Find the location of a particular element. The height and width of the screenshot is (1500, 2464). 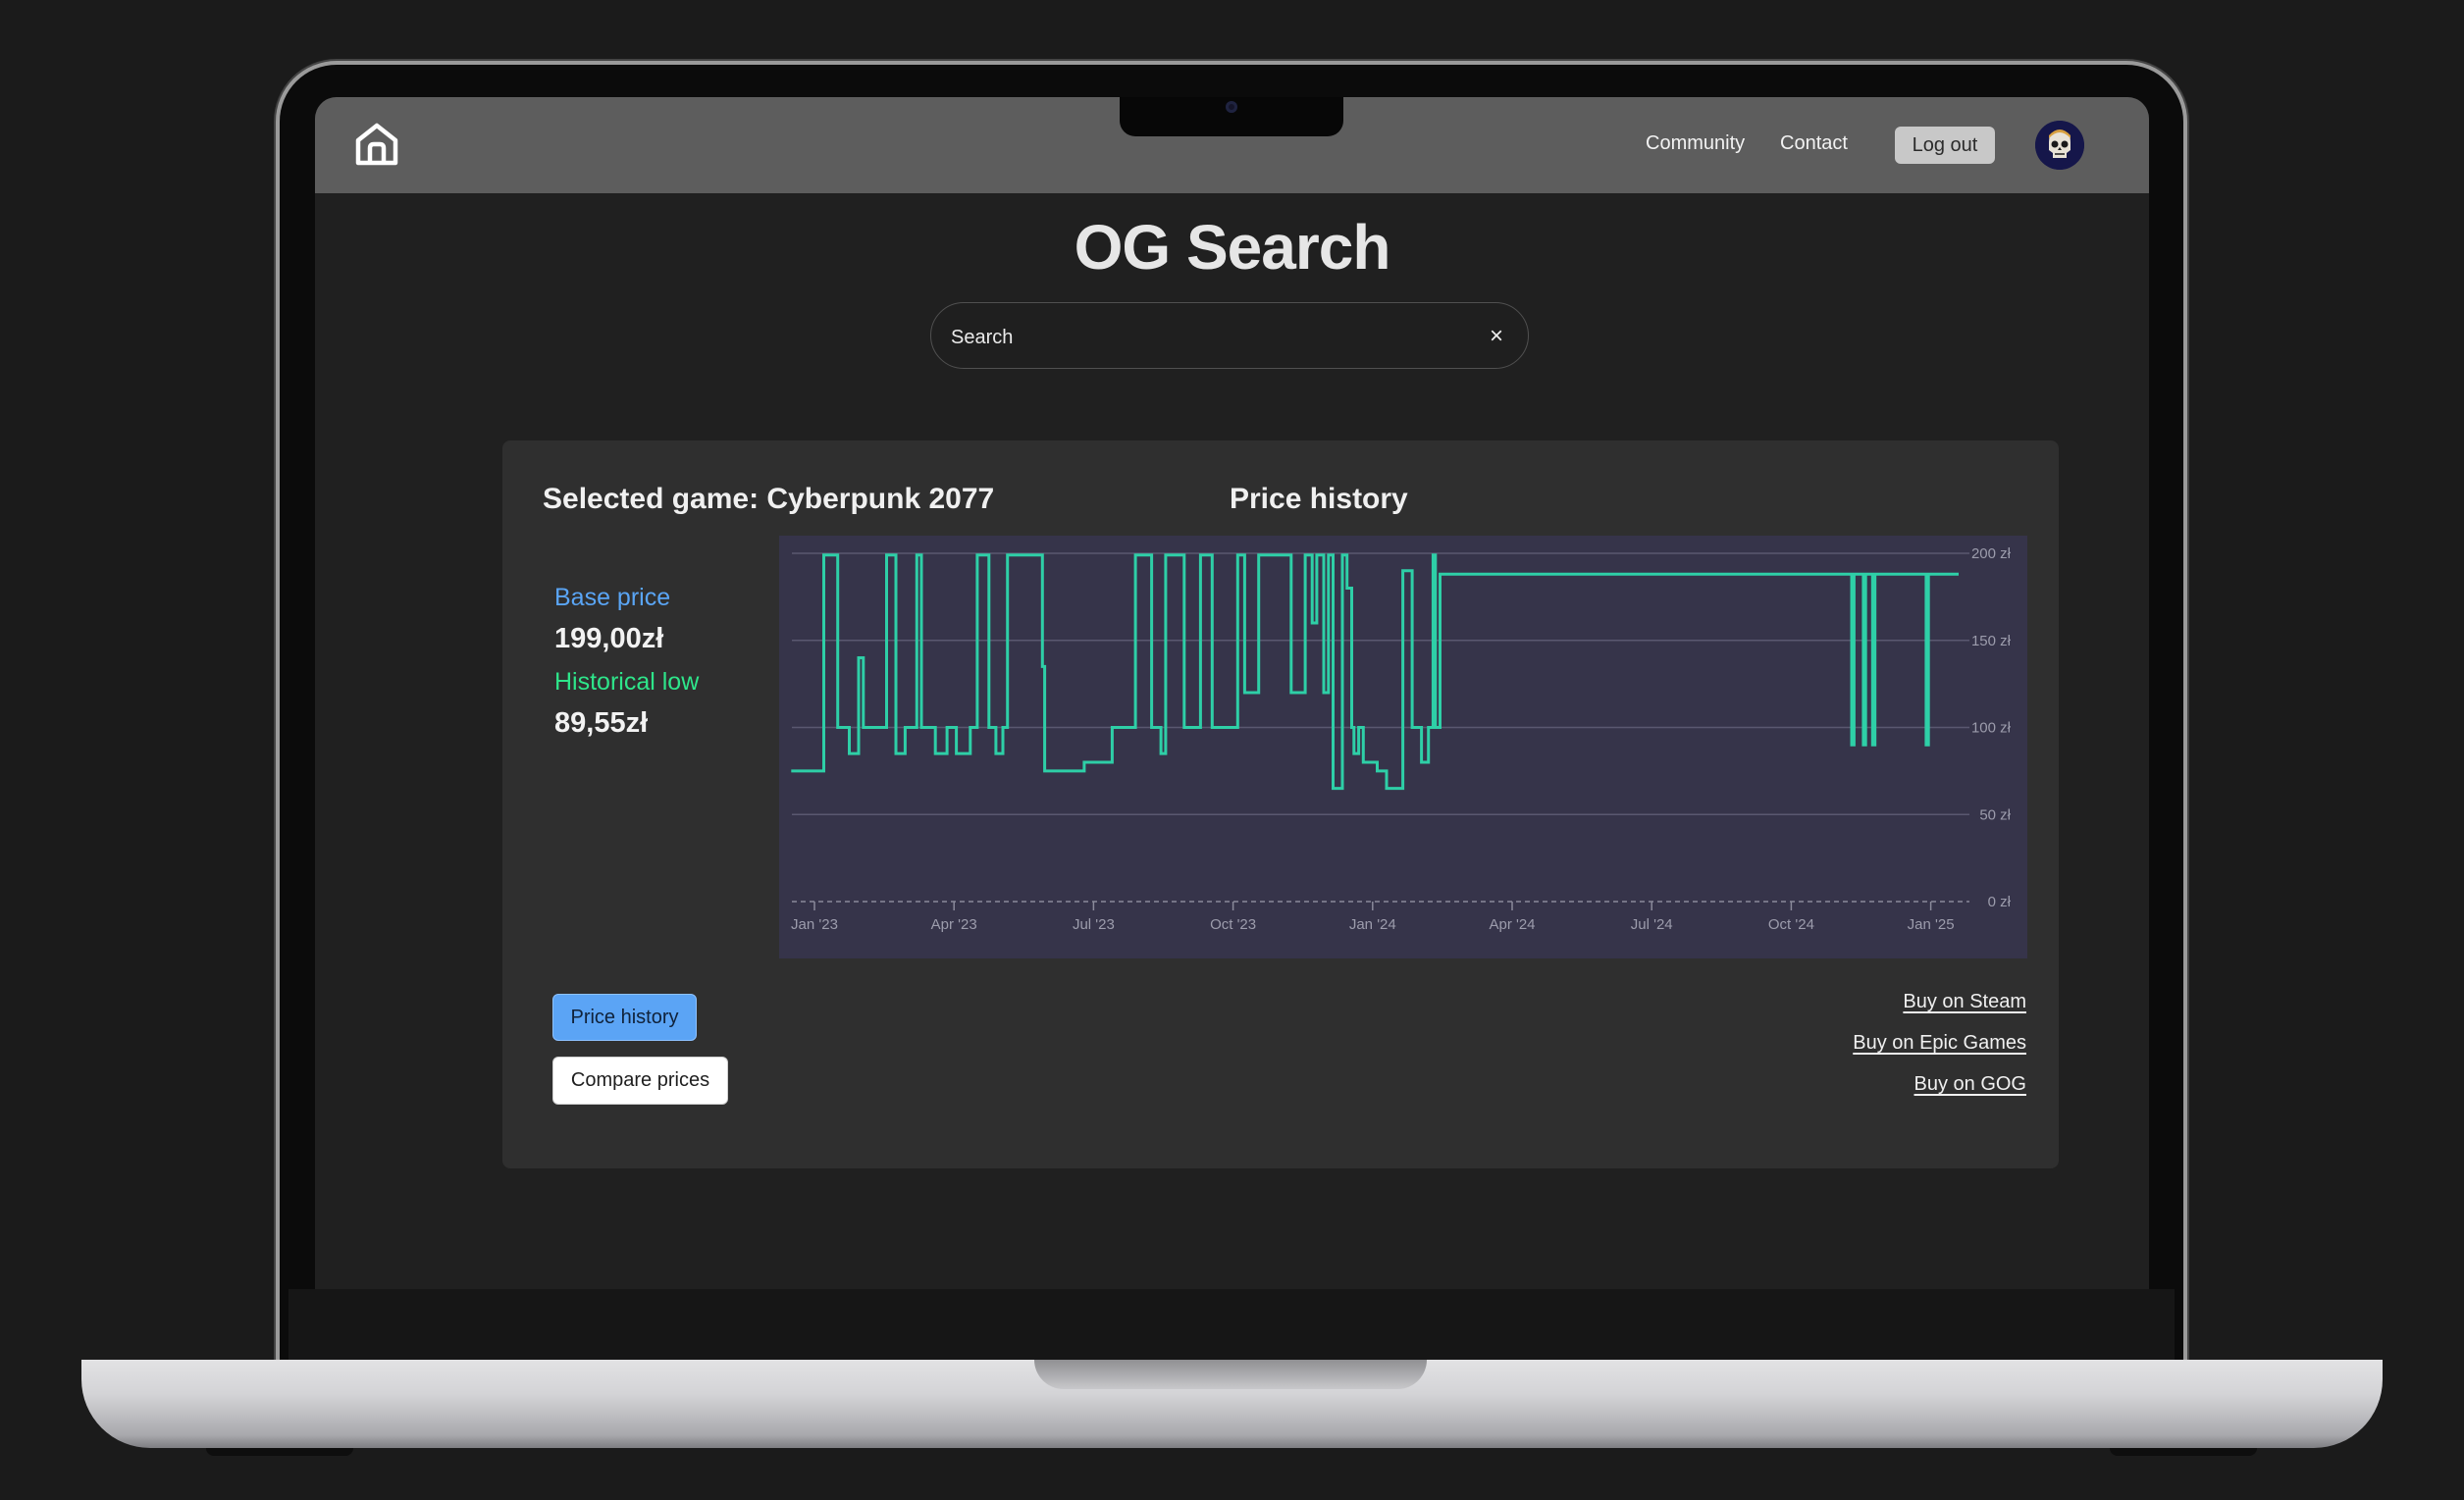

compare-prices-button: Compare prices is located at coordinates (640, 1081).